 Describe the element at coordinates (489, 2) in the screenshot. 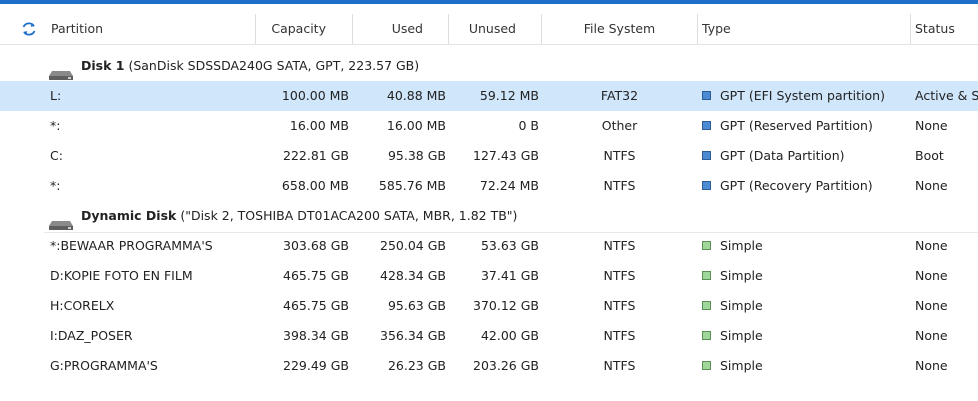

I see `window-accent-bar` at that location.